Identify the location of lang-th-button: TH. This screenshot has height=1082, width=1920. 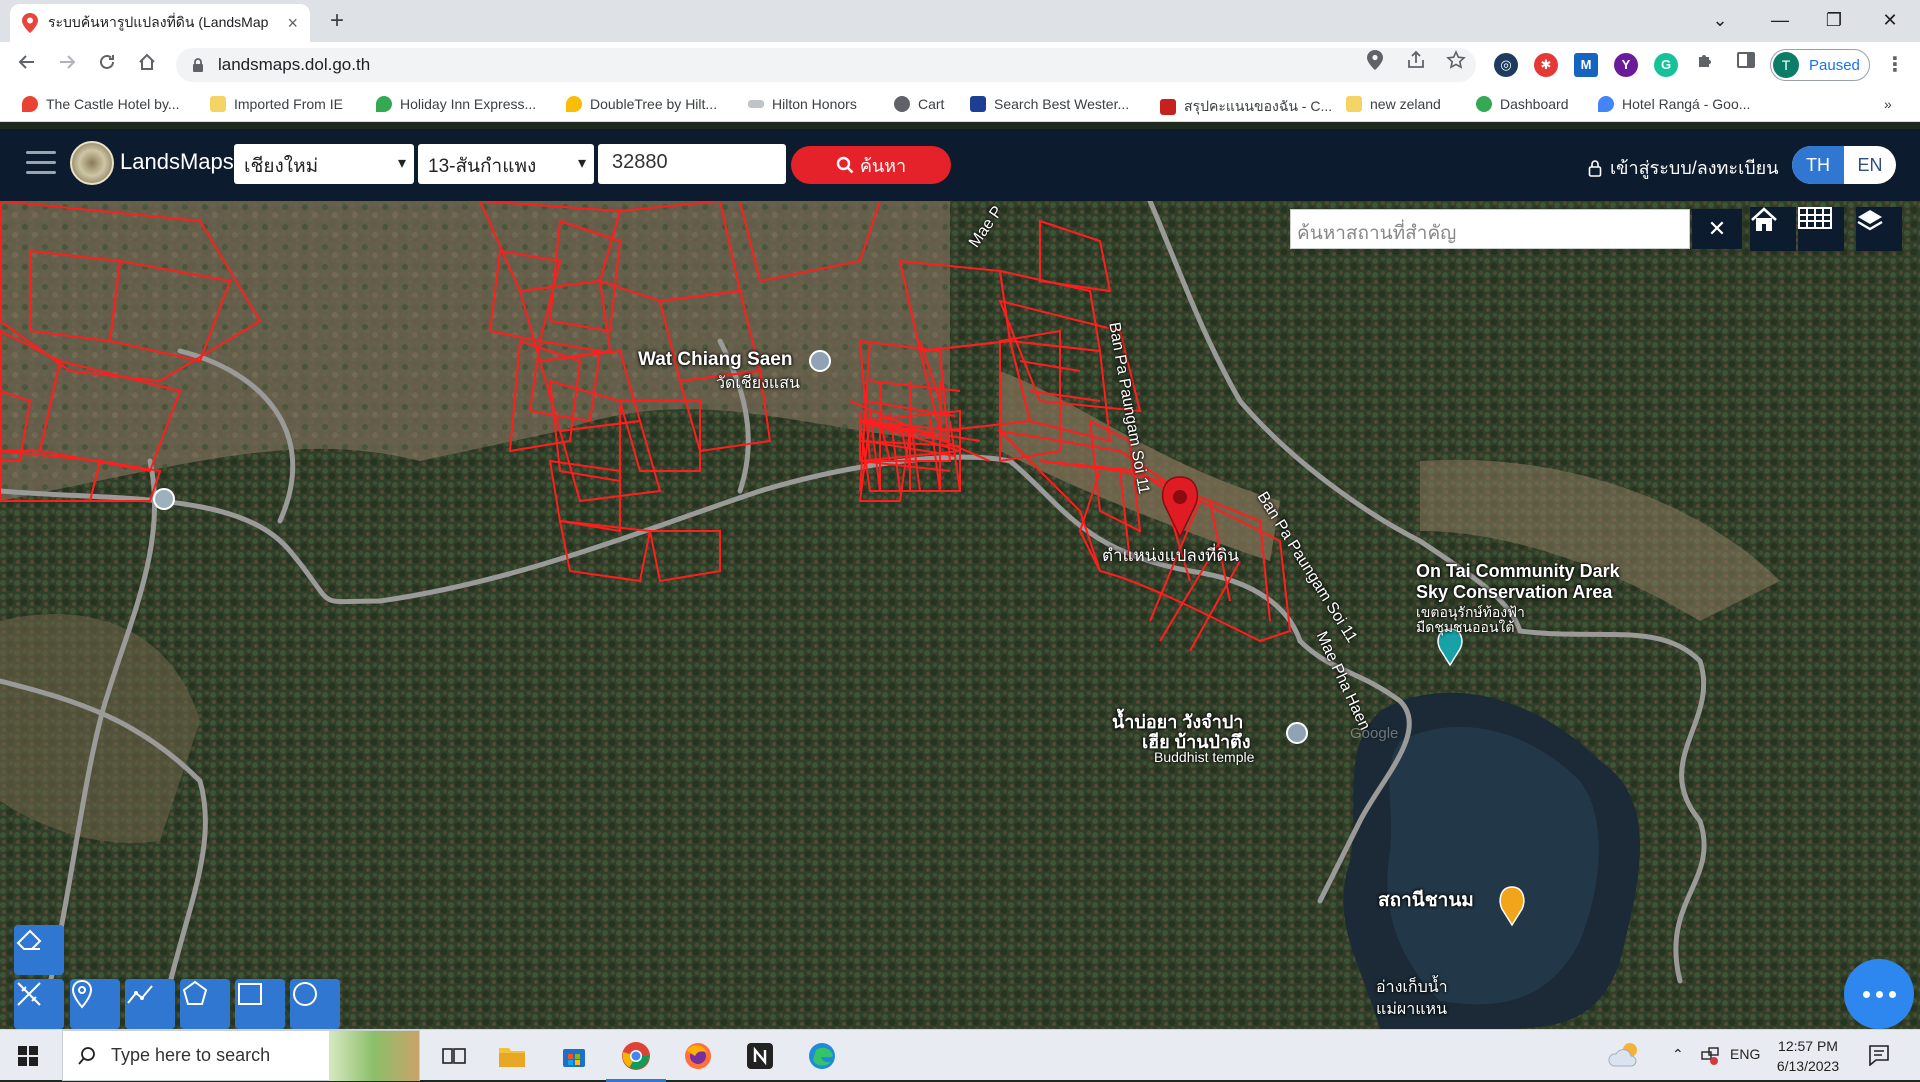
(1818, 165).